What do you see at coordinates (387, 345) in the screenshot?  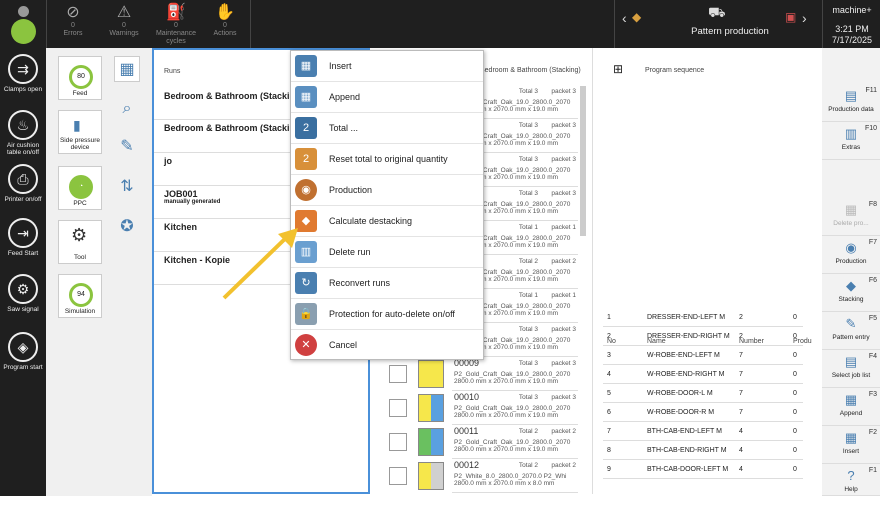 I see `menu-cancel: ✕ Cancel` at bounding box center [387, 345].